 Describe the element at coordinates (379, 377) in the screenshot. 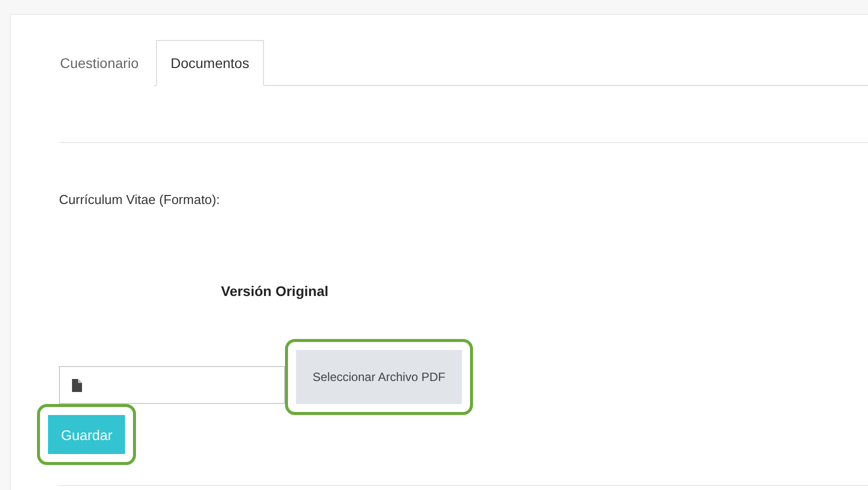

I see `select-file-button: Seleccionar Archivo PDF` at that location.